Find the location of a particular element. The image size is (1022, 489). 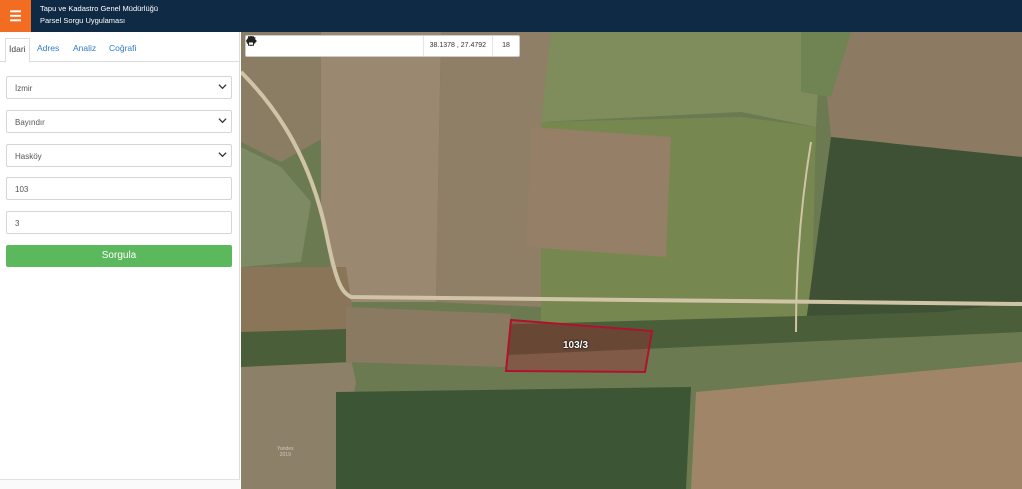

coordinate-readout: 38.1378 , 27.4792 is located at coordinates (457, 46).